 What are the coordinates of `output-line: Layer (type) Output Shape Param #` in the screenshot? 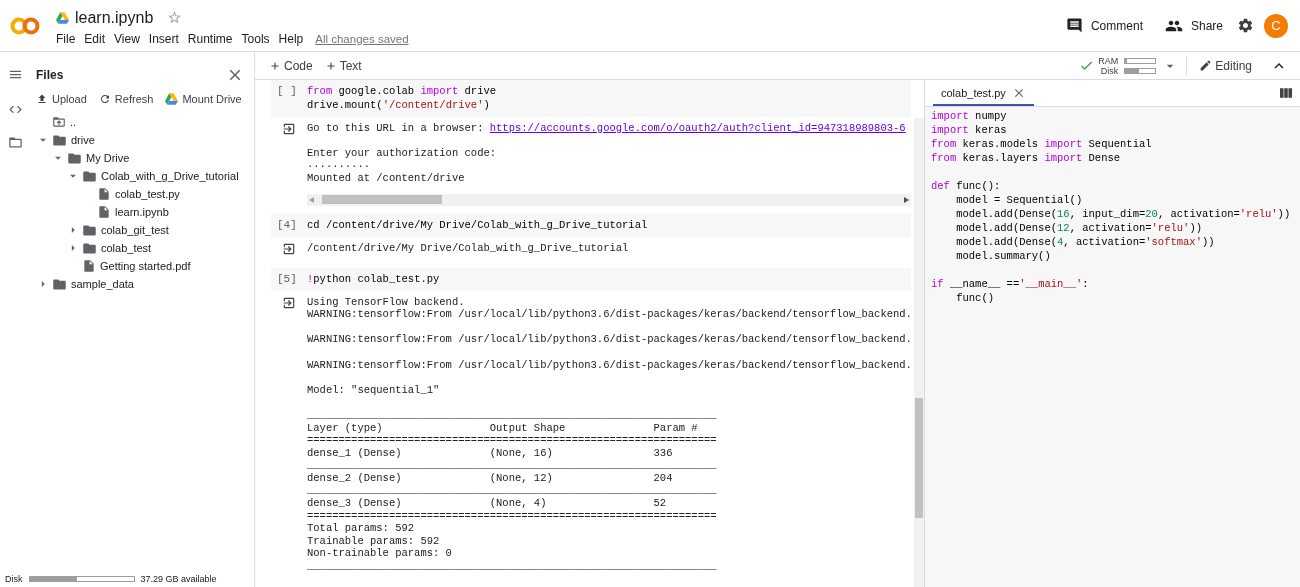 It's located at (503, 428).